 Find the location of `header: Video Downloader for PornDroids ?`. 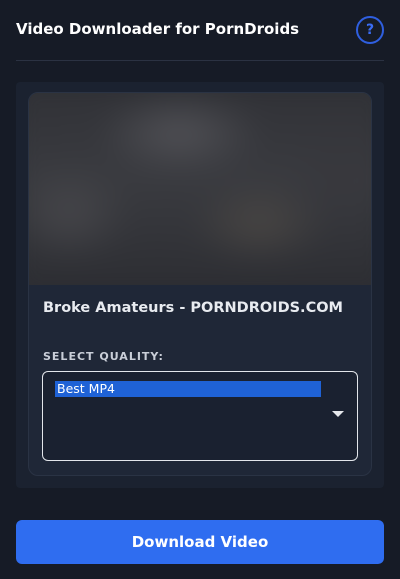

header: Video Downloader for PornDroids ? is located at coordinates (200, 30).